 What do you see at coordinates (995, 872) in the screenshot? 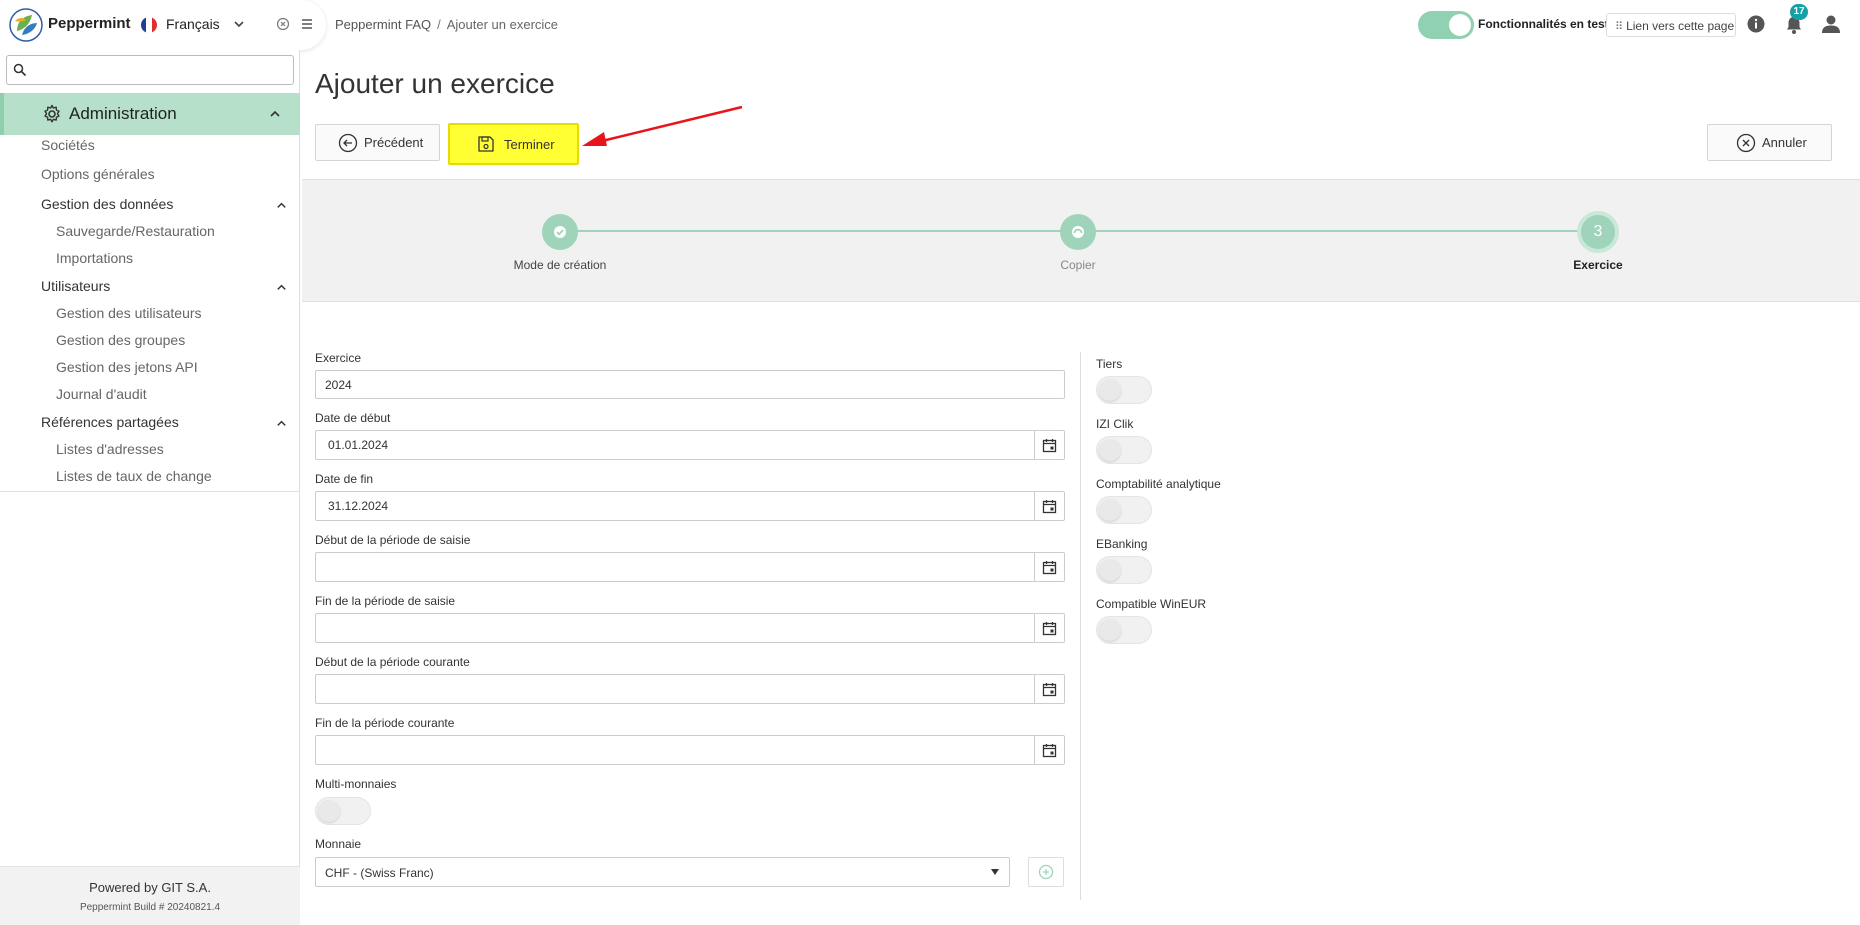
I see `caret-down-icon` at bounding box center [995, 872].